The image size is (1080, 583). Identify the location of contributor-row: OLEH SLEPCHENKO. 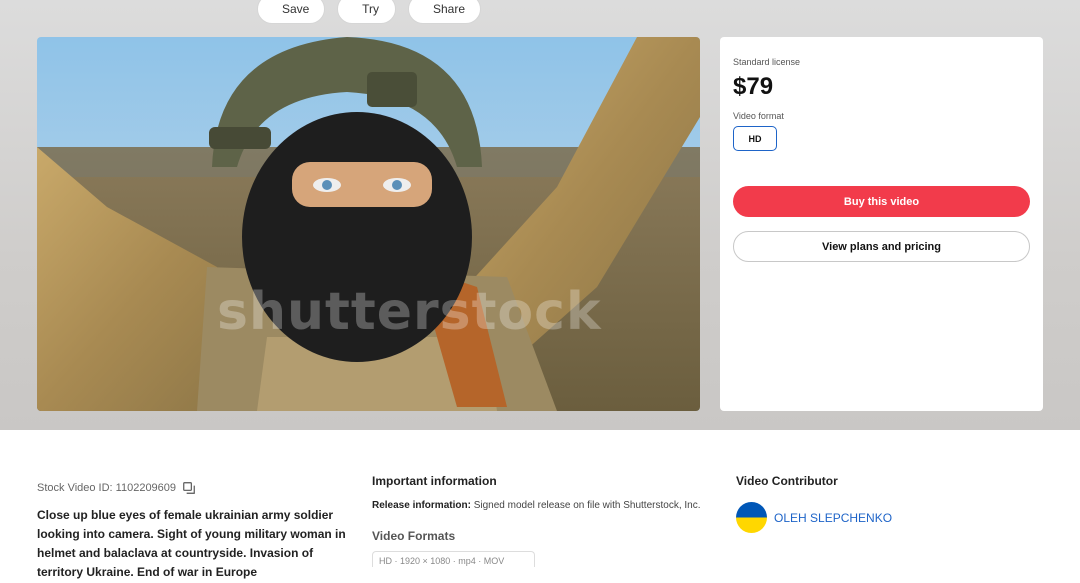
(886, 517).